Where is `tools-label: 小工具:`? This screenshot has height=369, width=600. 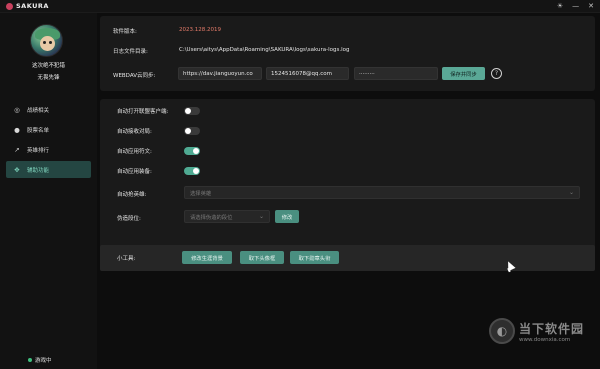
tools-label: 小工具: is located at coordinates (126, 259).